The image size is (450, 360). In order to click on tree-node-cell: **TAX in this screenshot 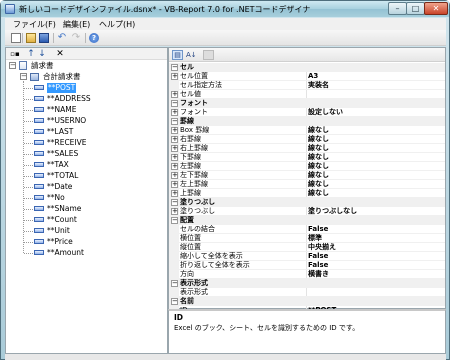, I will do `click(86, 165)`.